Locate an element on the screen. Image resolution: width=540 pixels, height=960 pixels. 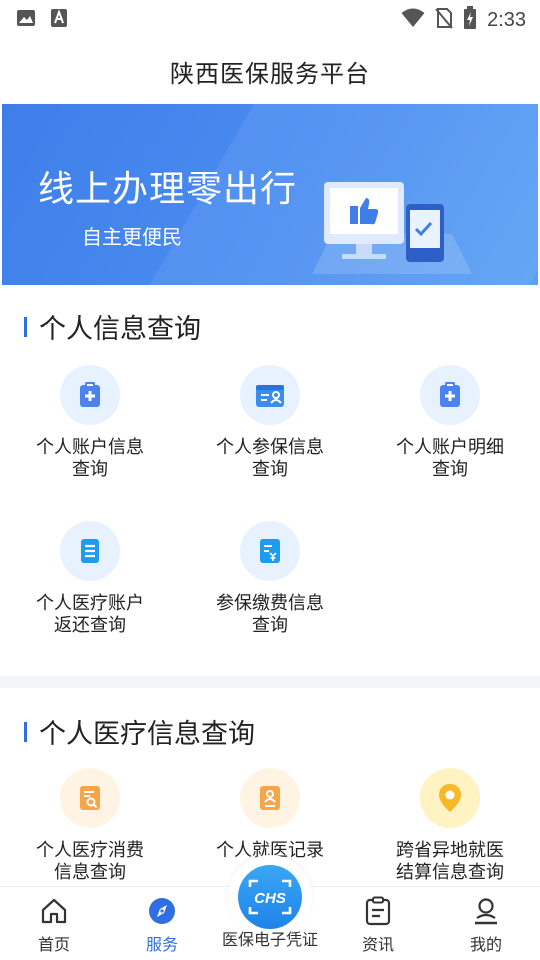
tab-home: 首页 is located at coordinates (54, 923).